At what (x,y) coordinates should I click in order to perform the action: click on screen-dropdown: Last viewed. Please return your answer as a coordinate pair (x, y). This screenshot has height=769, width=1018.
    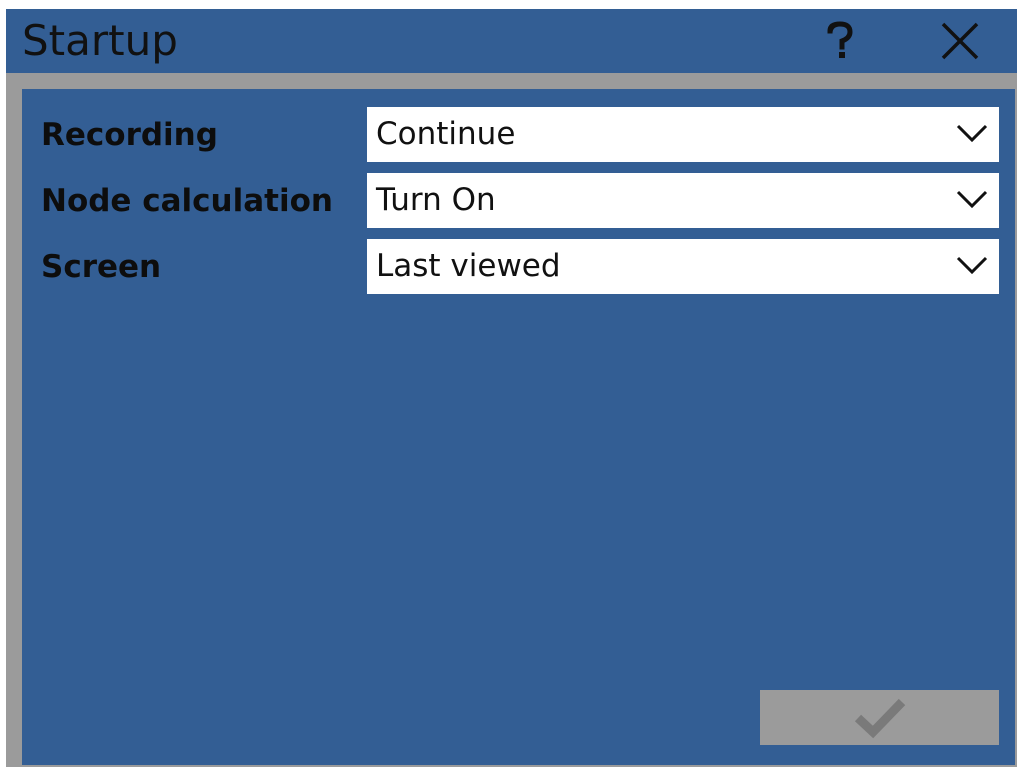
    Looking at the image, I should click on (683, 266).